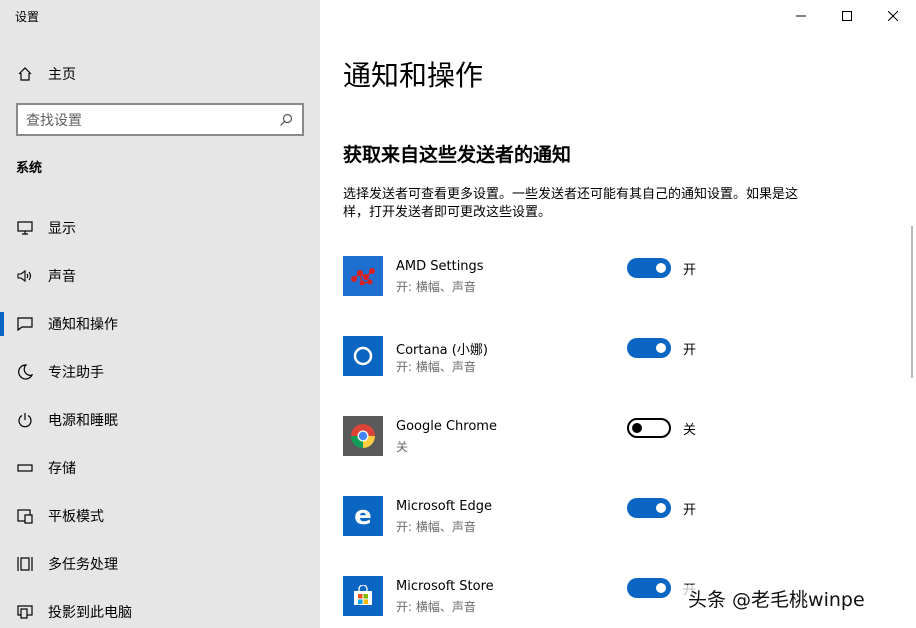 This screenshot has height=628, width=916. I want to click on monitor-icon, so click(25, 228).